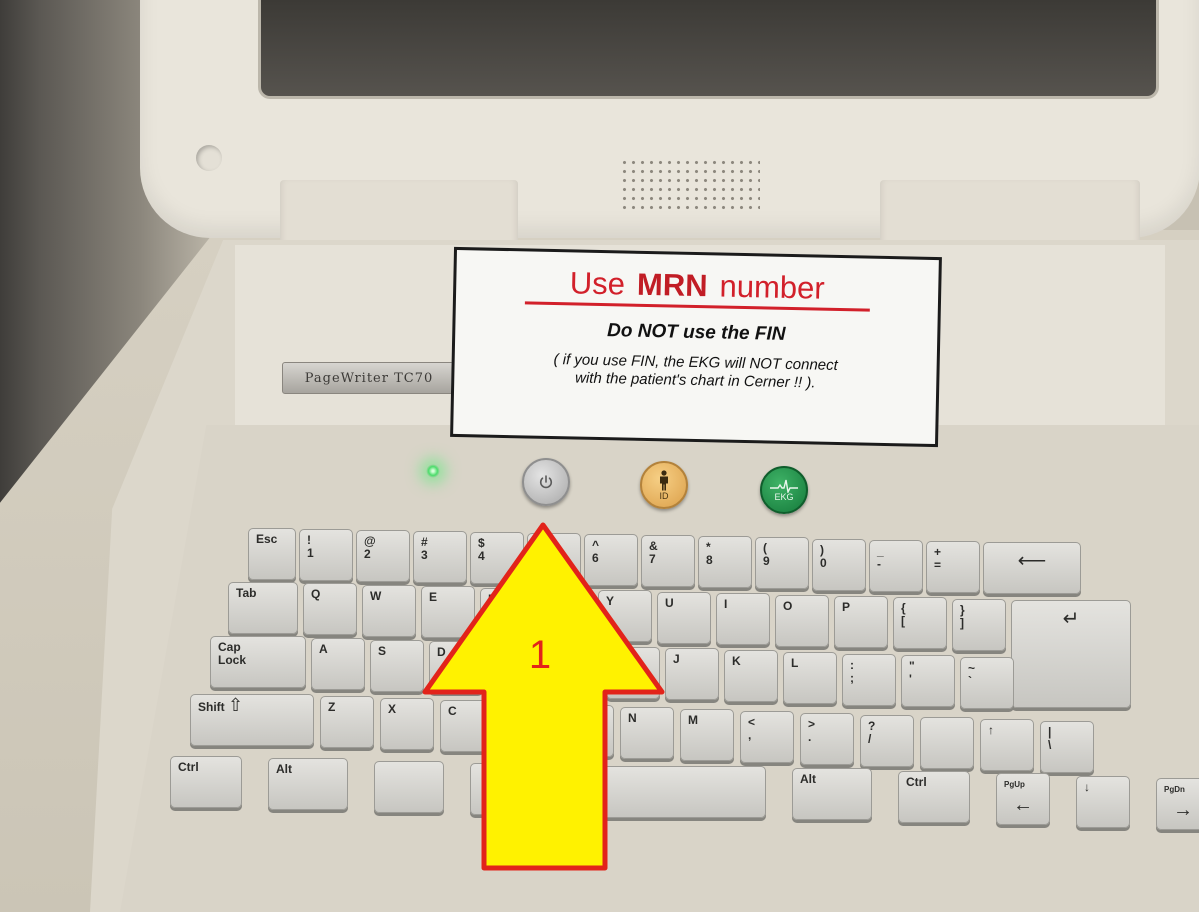  I want to click on enter-arrow-icon: ↵, so click(1071, 619).